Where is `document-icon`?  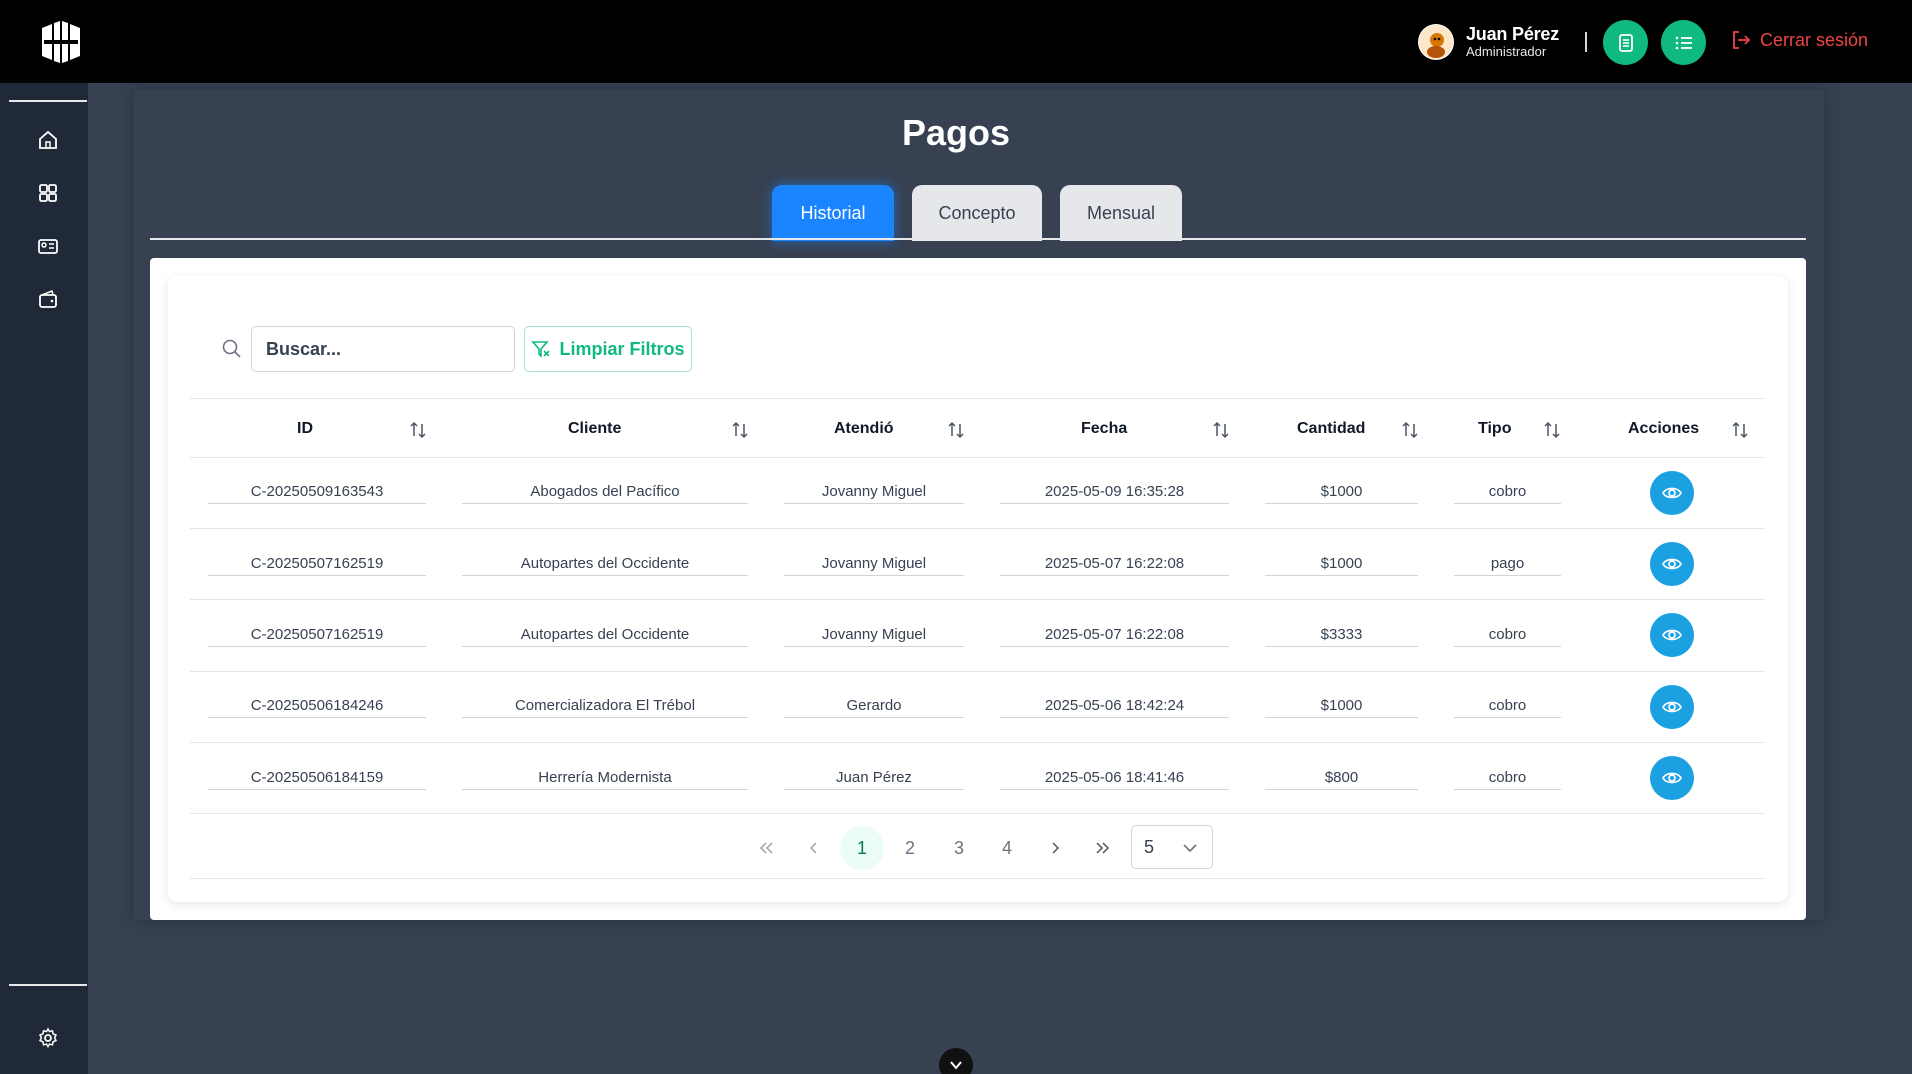 document-icon is located at coordinates (1625, 42).